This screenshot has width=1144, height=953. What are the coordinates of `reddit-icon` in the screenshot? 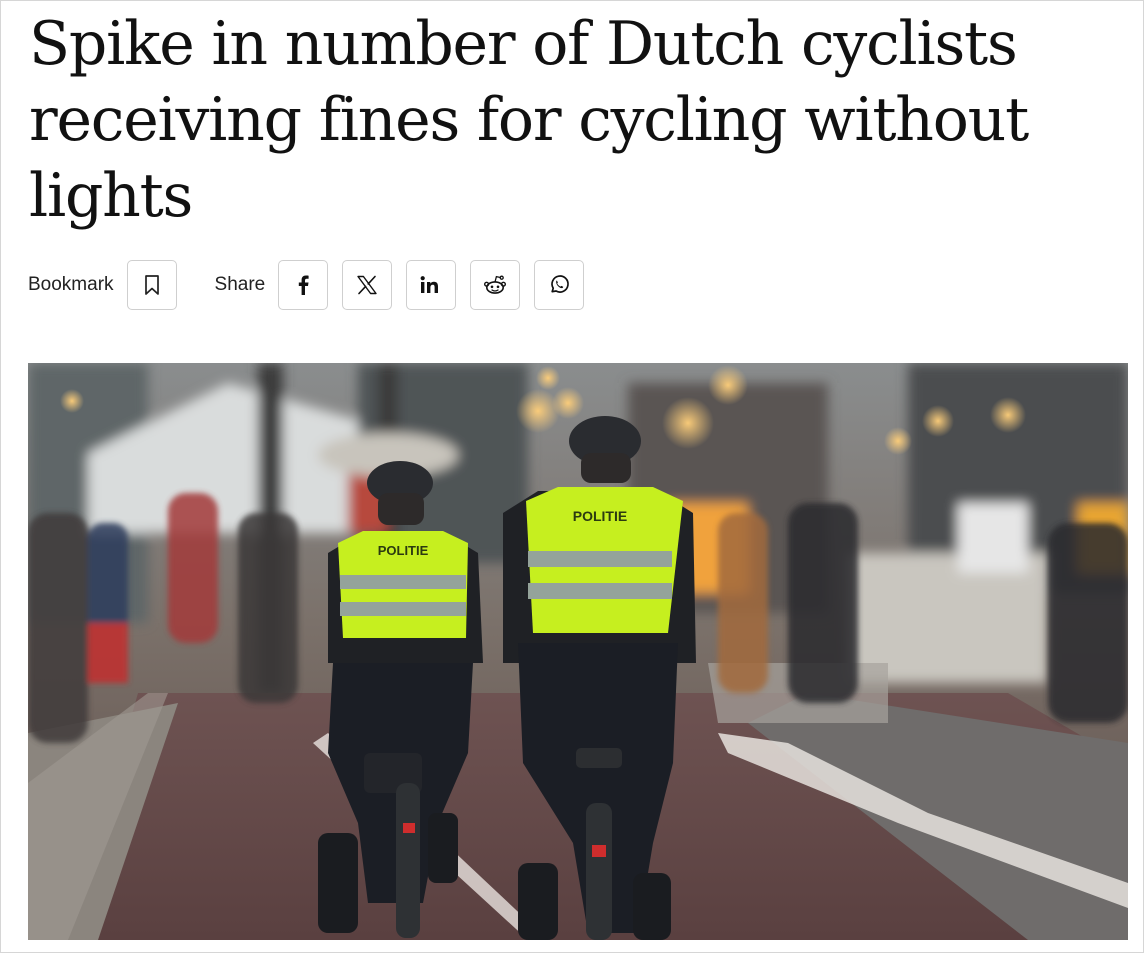 It's located at (495, 284).